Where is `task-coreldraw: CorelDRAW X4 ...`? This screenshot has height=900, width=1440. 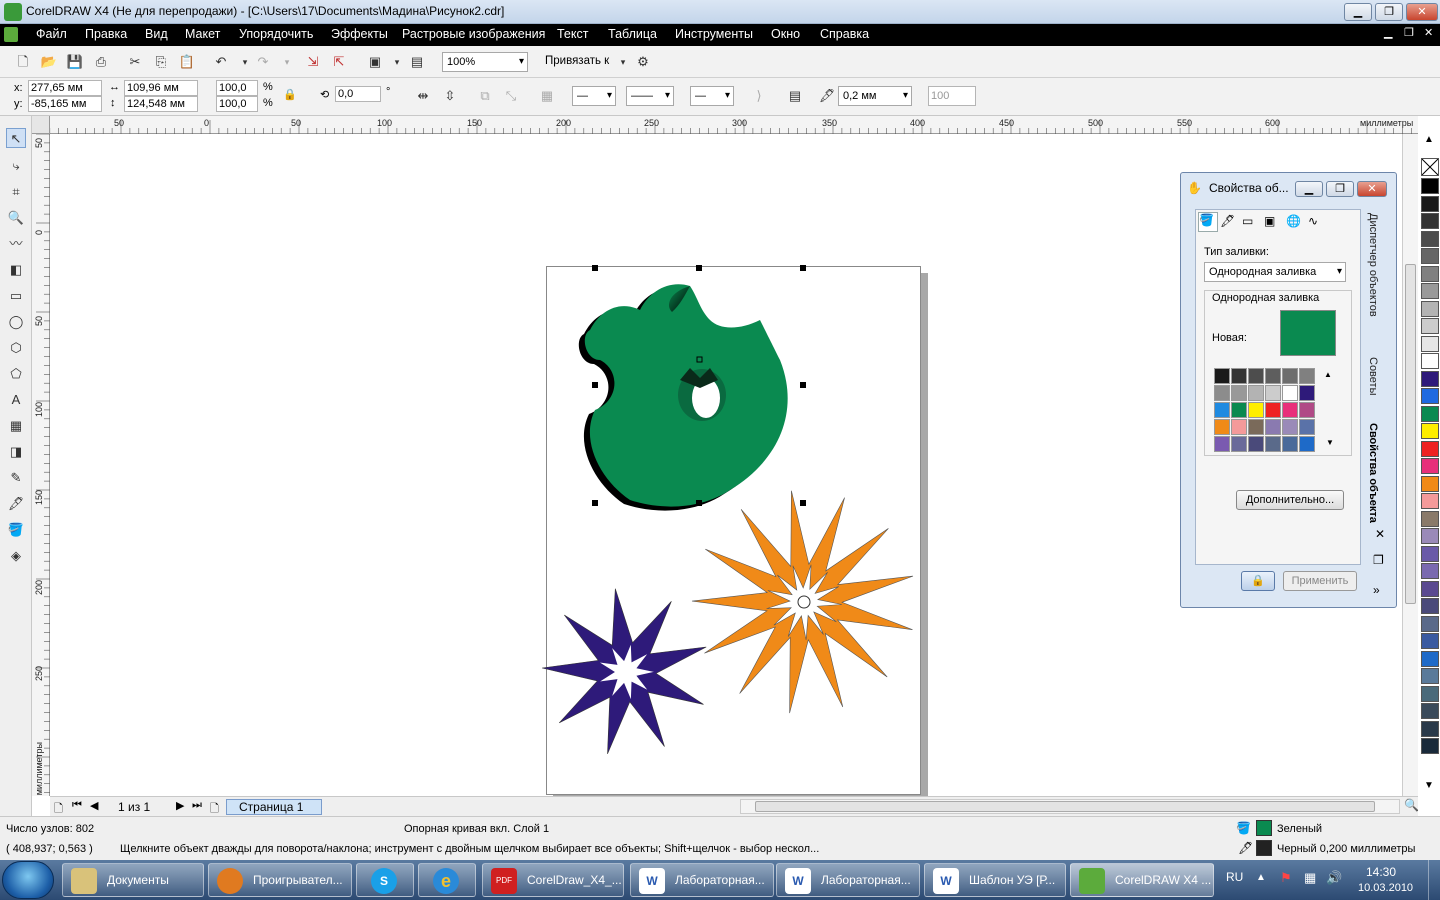
task-coreldraw: CorelDRAW X4 ... is located at coordinates (1142, 880).